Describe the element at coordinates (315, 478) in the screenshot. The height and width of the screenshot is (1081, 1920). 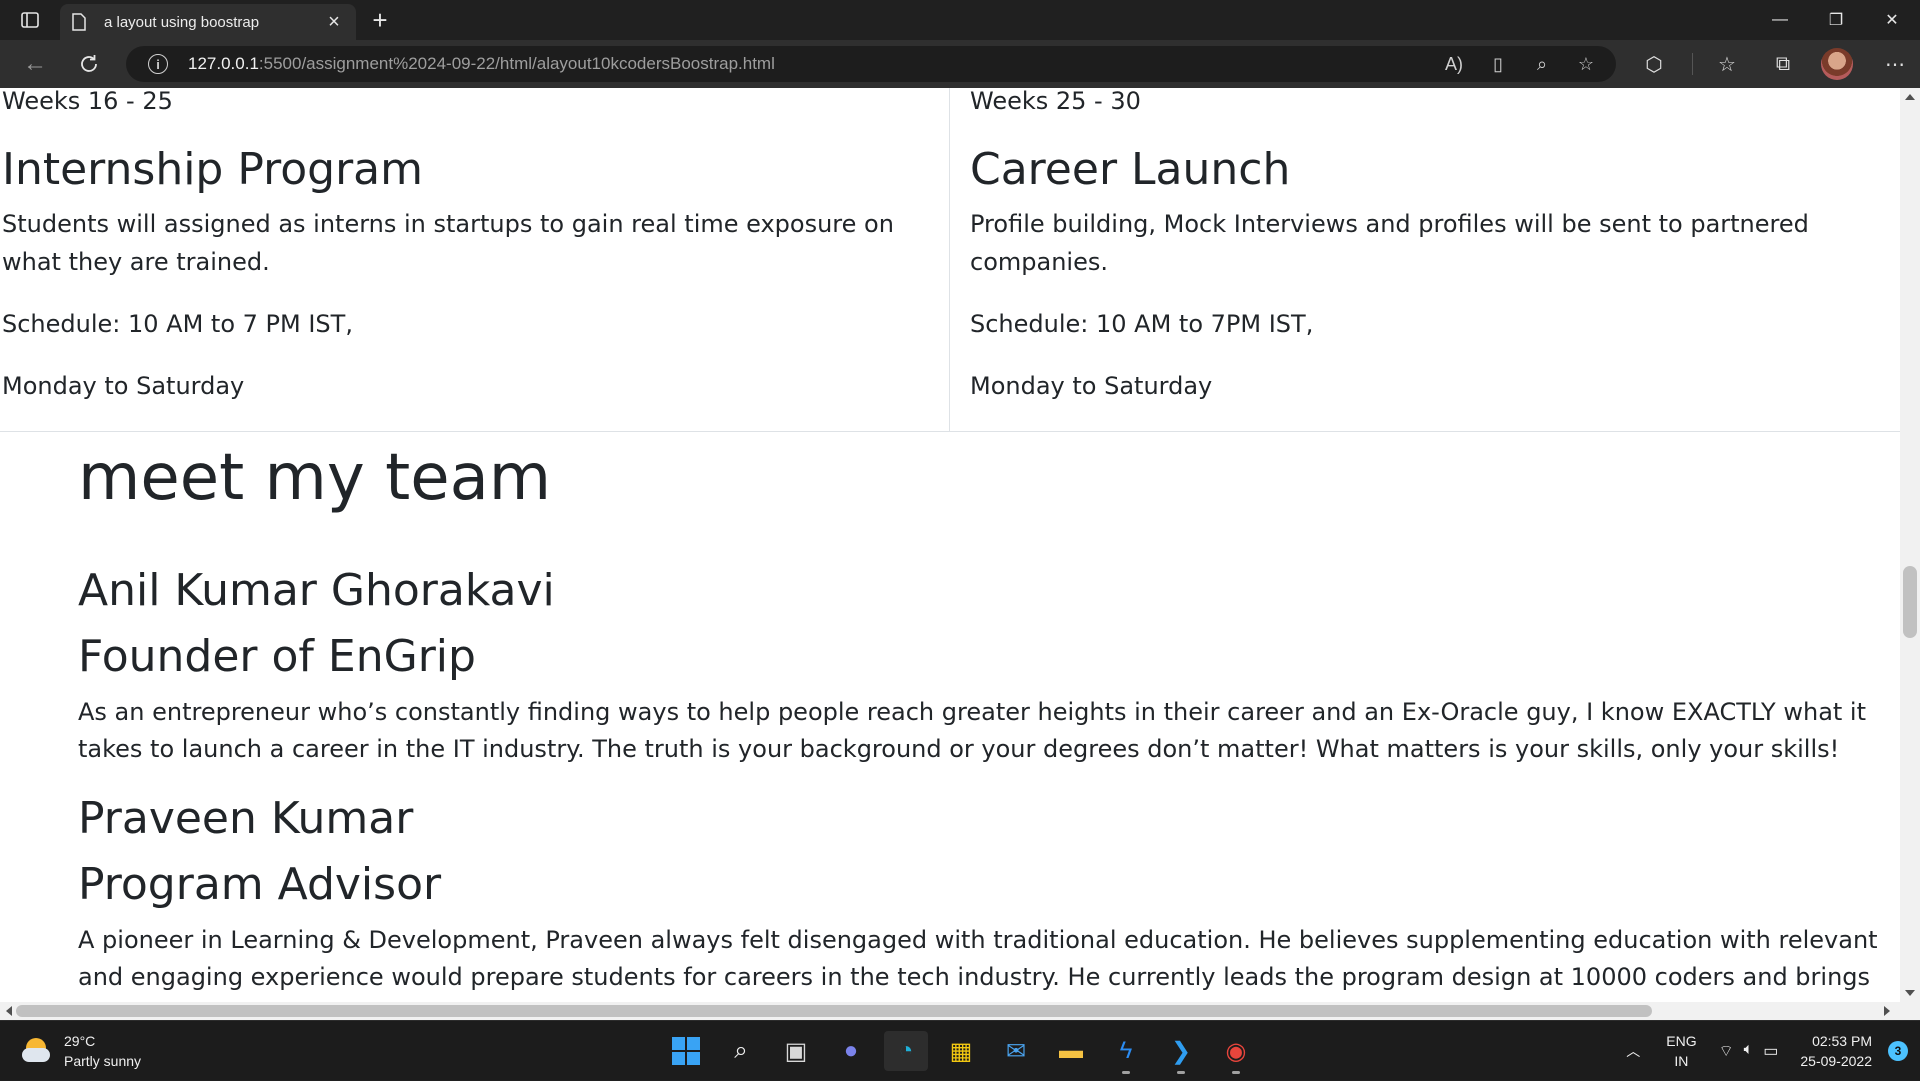
I see `team-heading: meet my team` at that location.